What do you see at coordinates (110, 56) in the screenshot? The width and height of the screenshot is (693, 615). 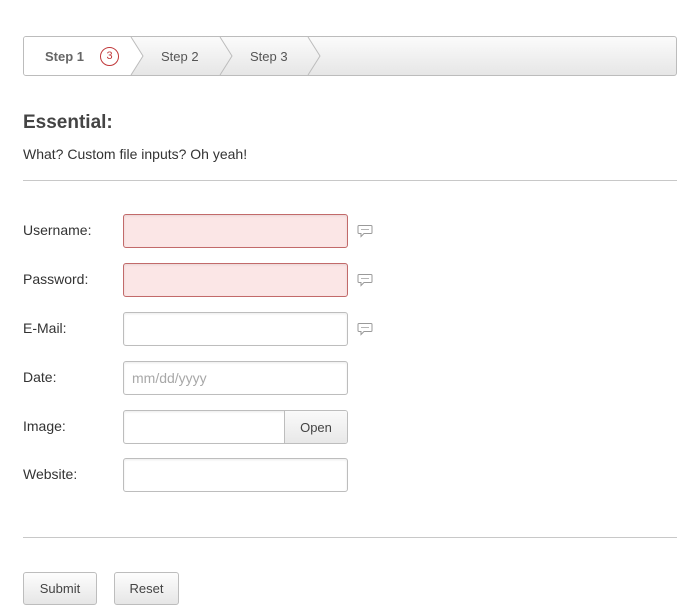 I see `step-1-badge: 3` at bounding box center [110, 56].